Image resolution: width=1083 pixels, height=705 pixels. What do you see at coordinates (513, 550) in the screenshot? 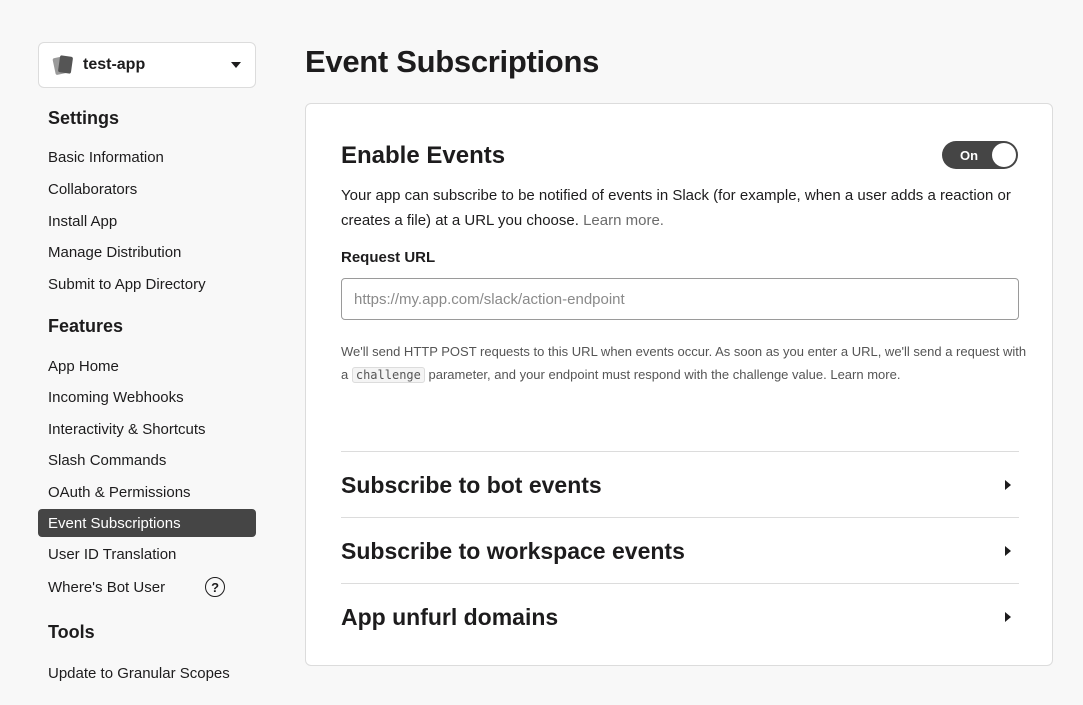
I see `section-title: Subscribe to workspace events` at bounding box center [513, 550].